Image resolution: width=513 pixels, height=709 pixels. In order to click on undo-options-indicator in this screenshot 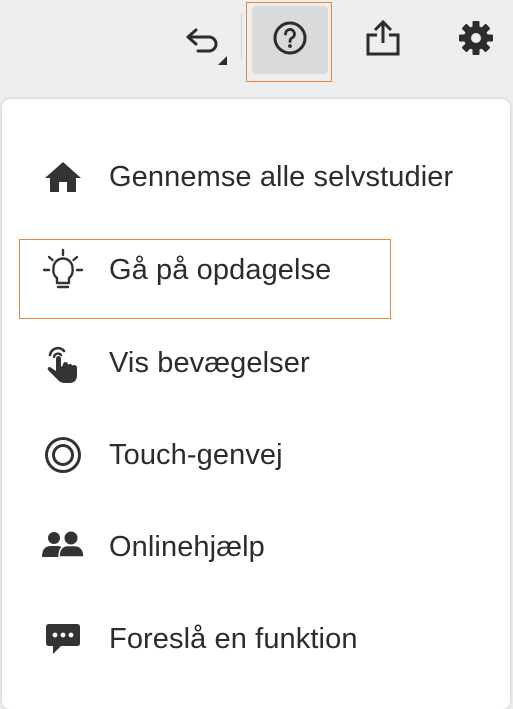, I will do `click(222, 60)`.